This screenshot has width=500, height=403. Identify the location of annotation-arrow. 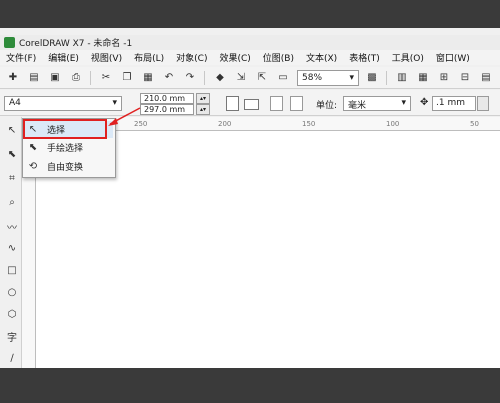
(124, 116).